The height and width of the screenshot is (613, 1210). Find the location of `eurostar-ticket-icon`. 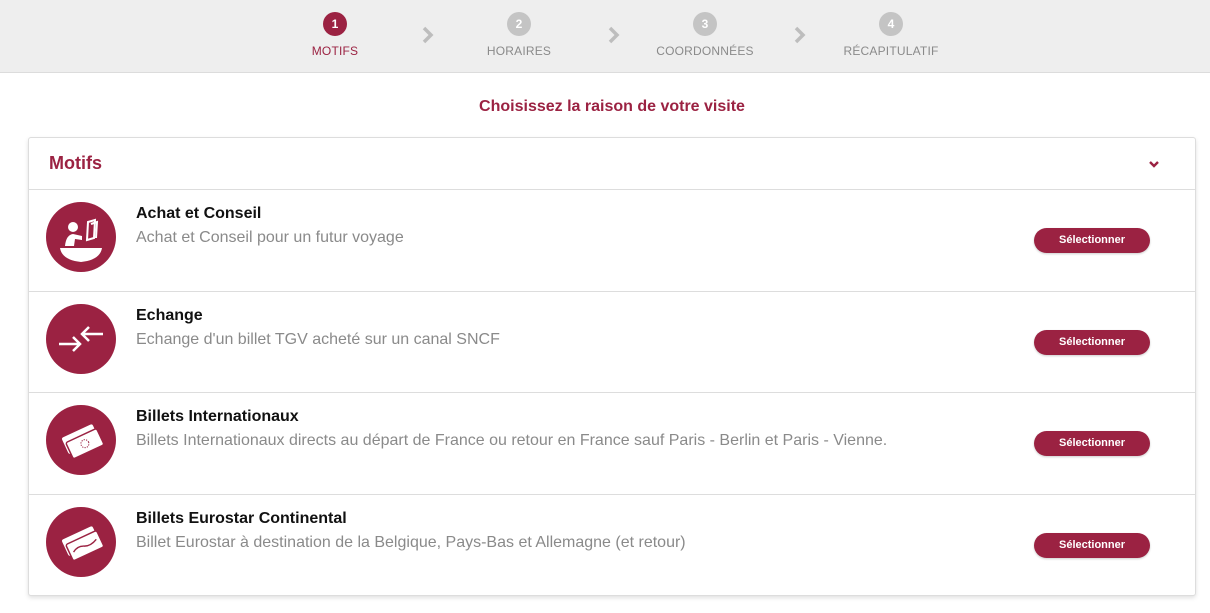

eurostar-ticket-icon is located at coordinates (81, 541).